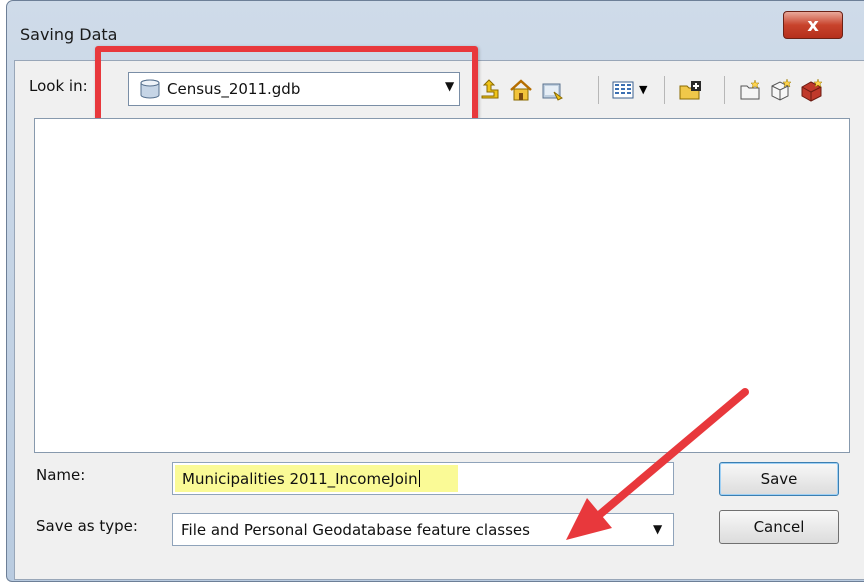  What do you see at coordinates (671, 454) in the screenshot?
I see `annotation-arrow-shaft` at bounding box center [671, 454].